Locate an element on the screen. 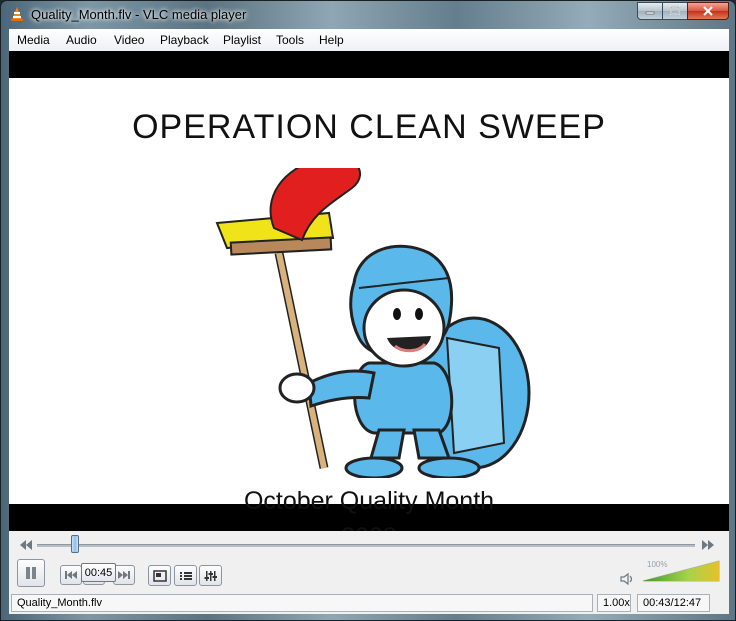 The width and height of the screenshot is (736, 621). video-subtitle-line2: 2008 is located at coordinates (369, 525).